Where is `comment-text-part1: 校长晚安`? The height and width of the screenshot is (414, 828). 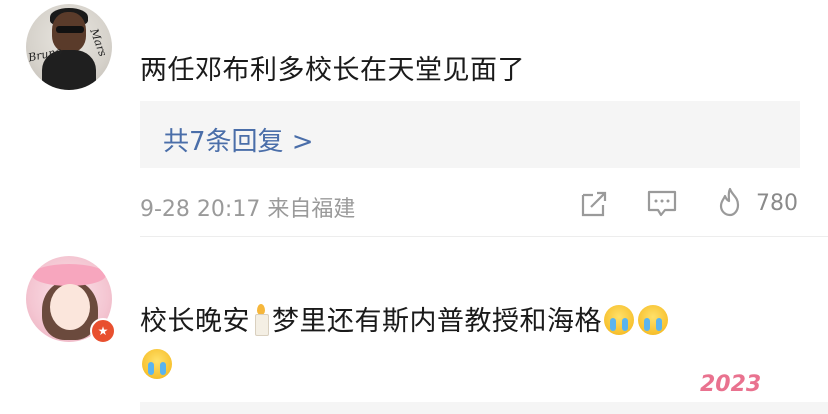
comment-text-part1: 校长晚安 is located at coordinates (195, 321).